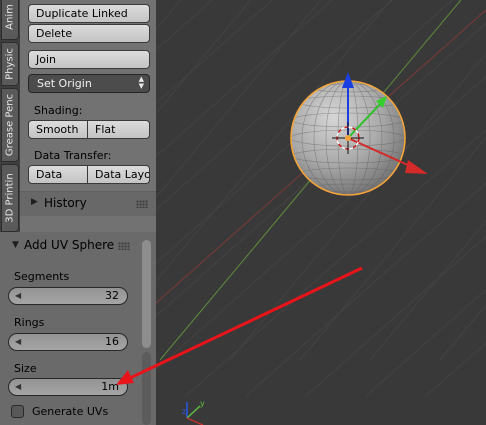 Image resolution: width=486 pixels, height=425 pixels. I want to click on triangle-right-icon: ▶, so click(34, 202).